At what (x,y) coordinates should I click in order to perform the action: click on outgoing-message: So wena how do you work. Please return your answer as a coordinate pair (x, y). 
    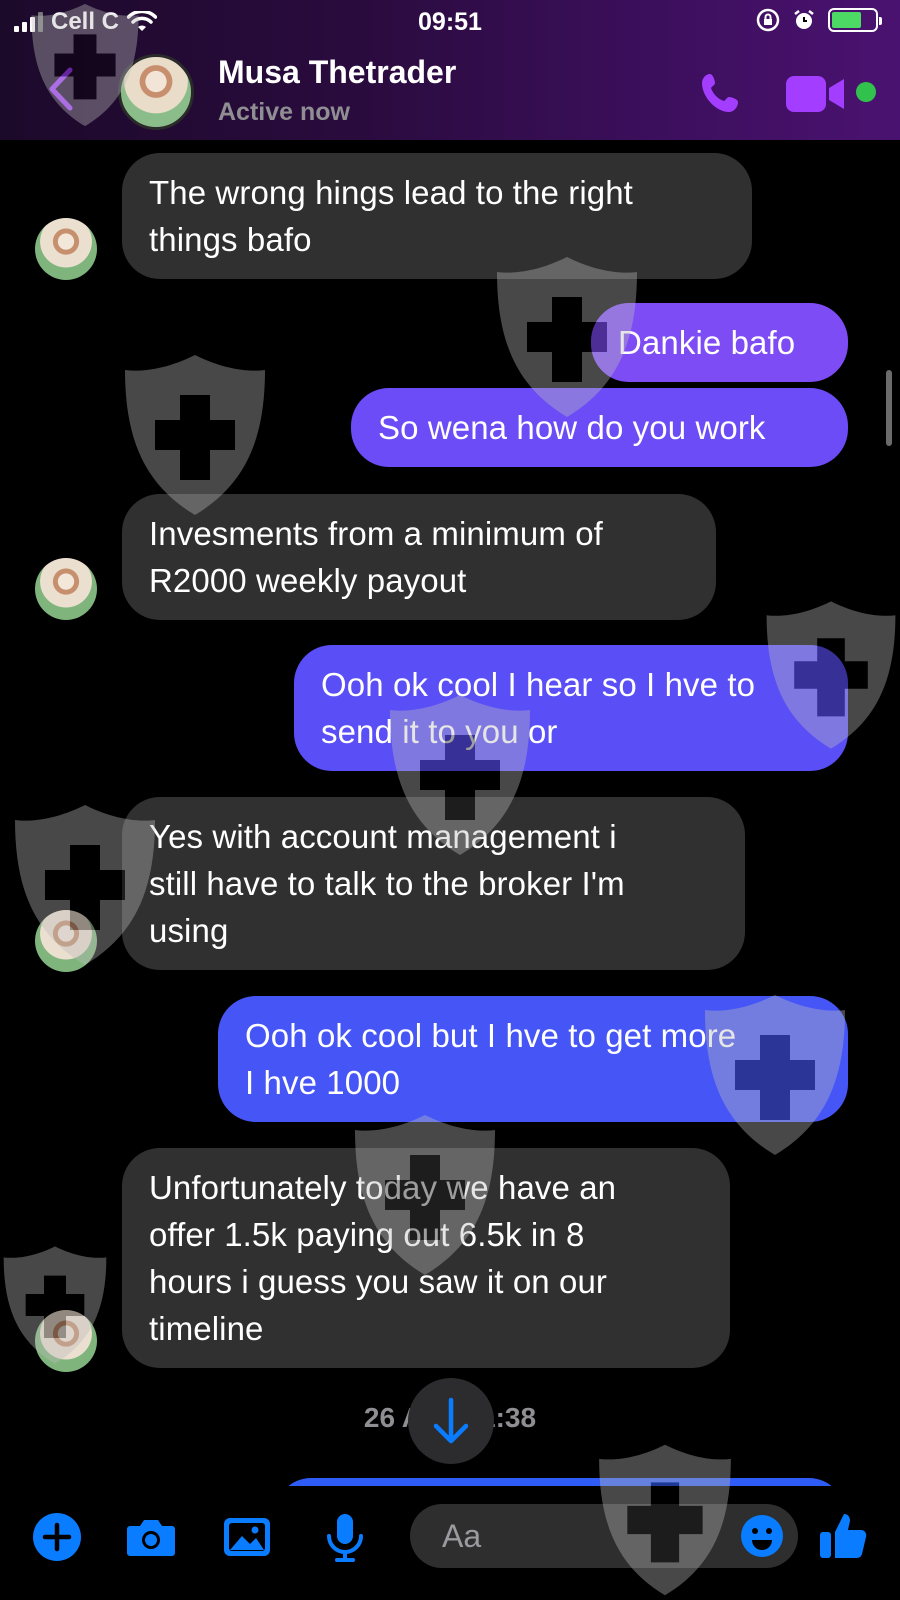
    Looking at the image, I should click on (599, 427).